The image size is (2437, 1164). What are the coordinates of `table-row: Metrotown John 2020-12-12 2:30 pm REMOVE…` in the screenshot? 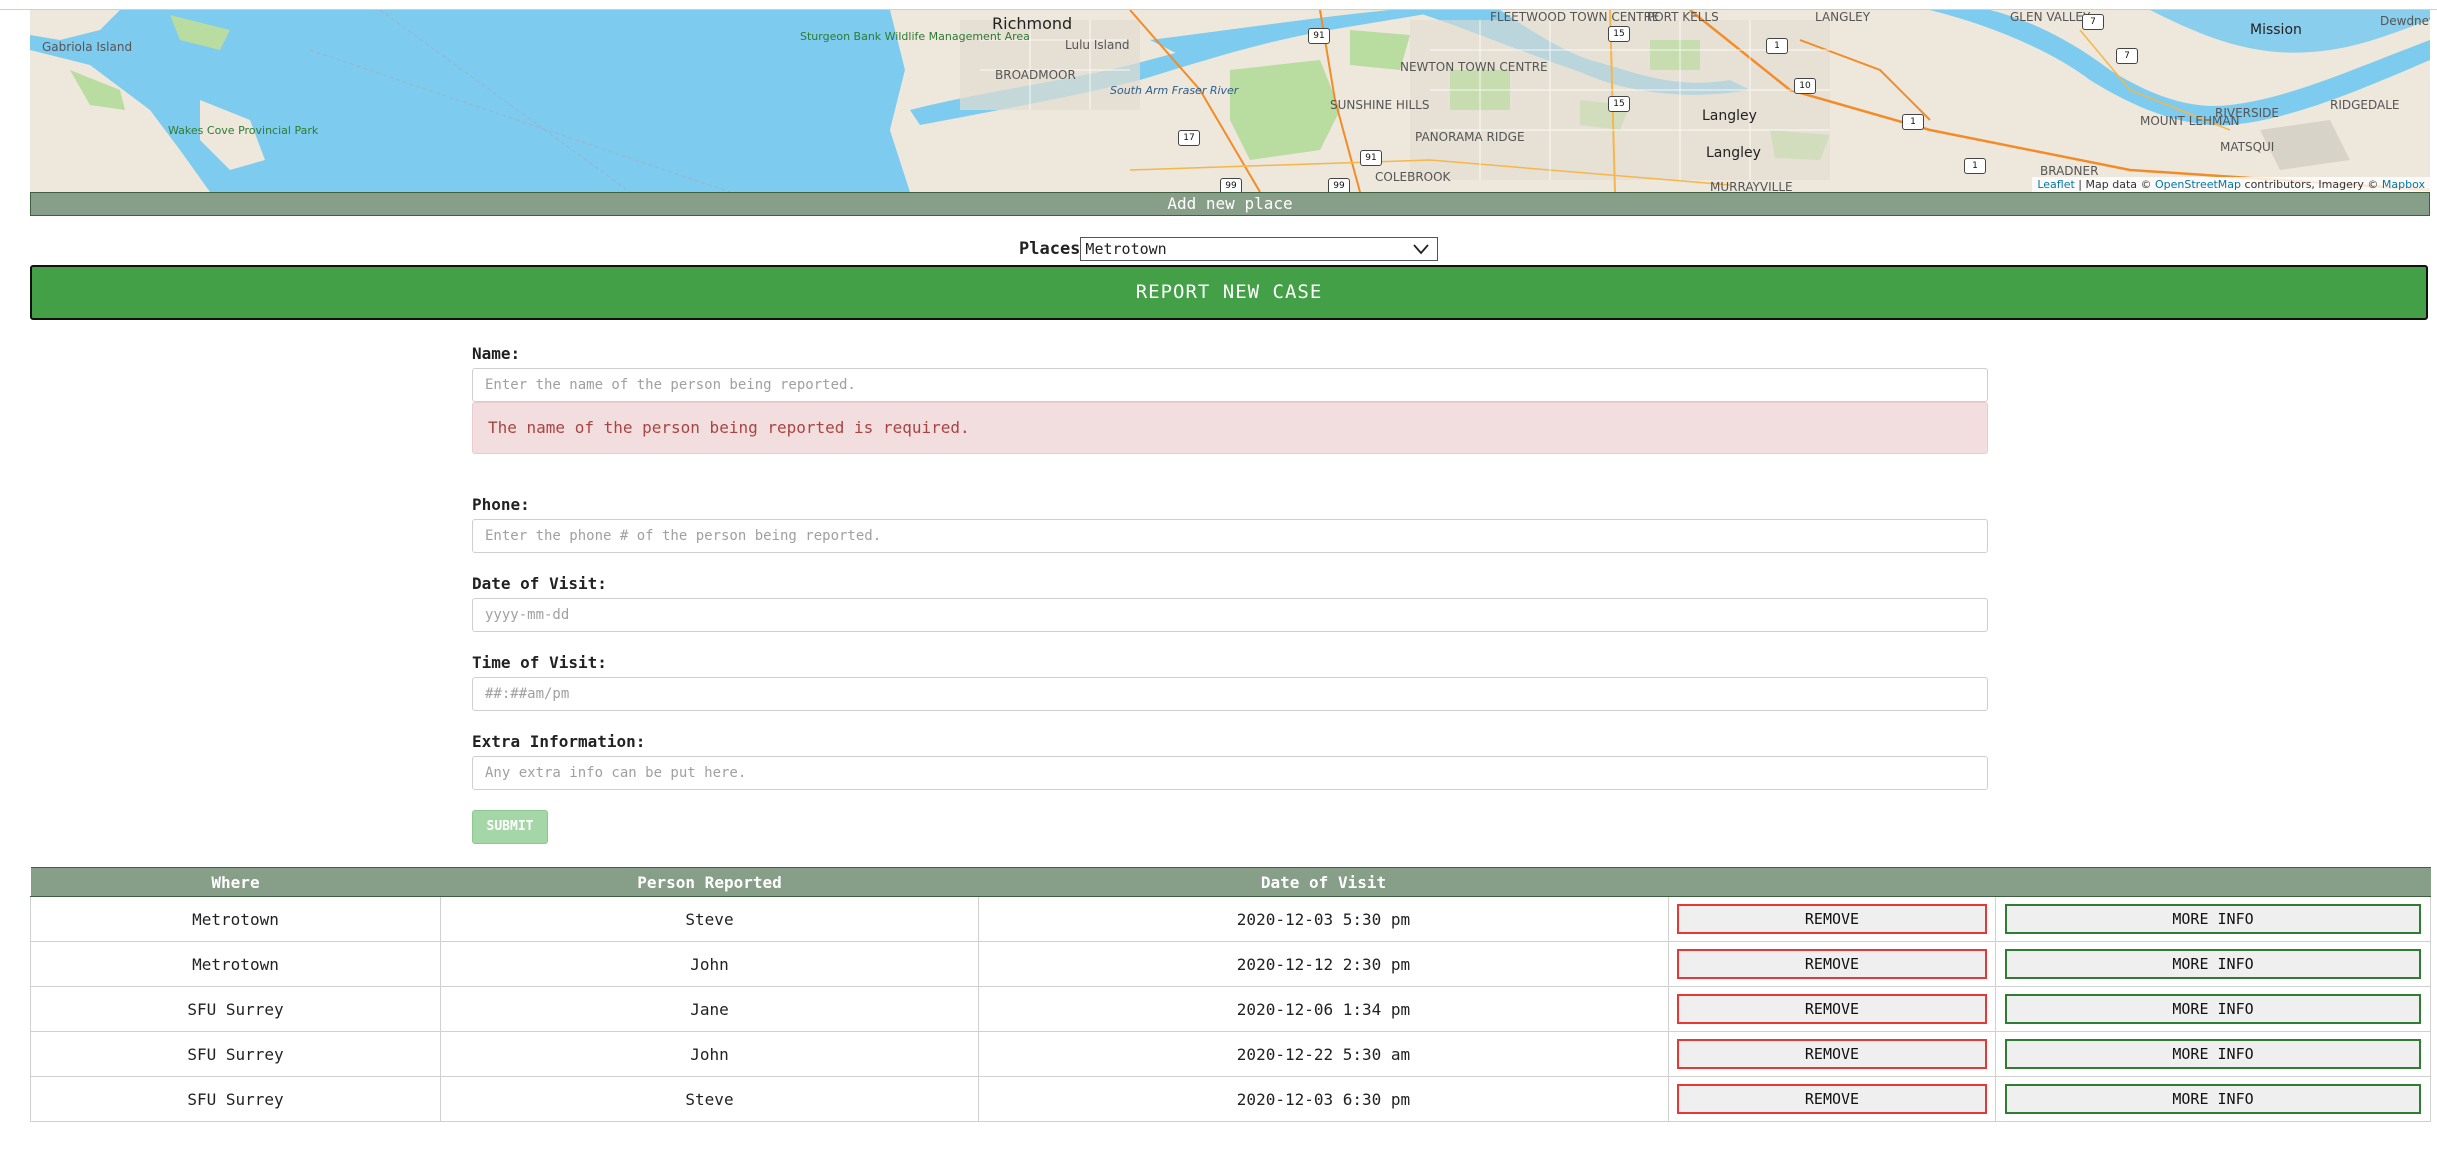 It's located at (1230, 964).